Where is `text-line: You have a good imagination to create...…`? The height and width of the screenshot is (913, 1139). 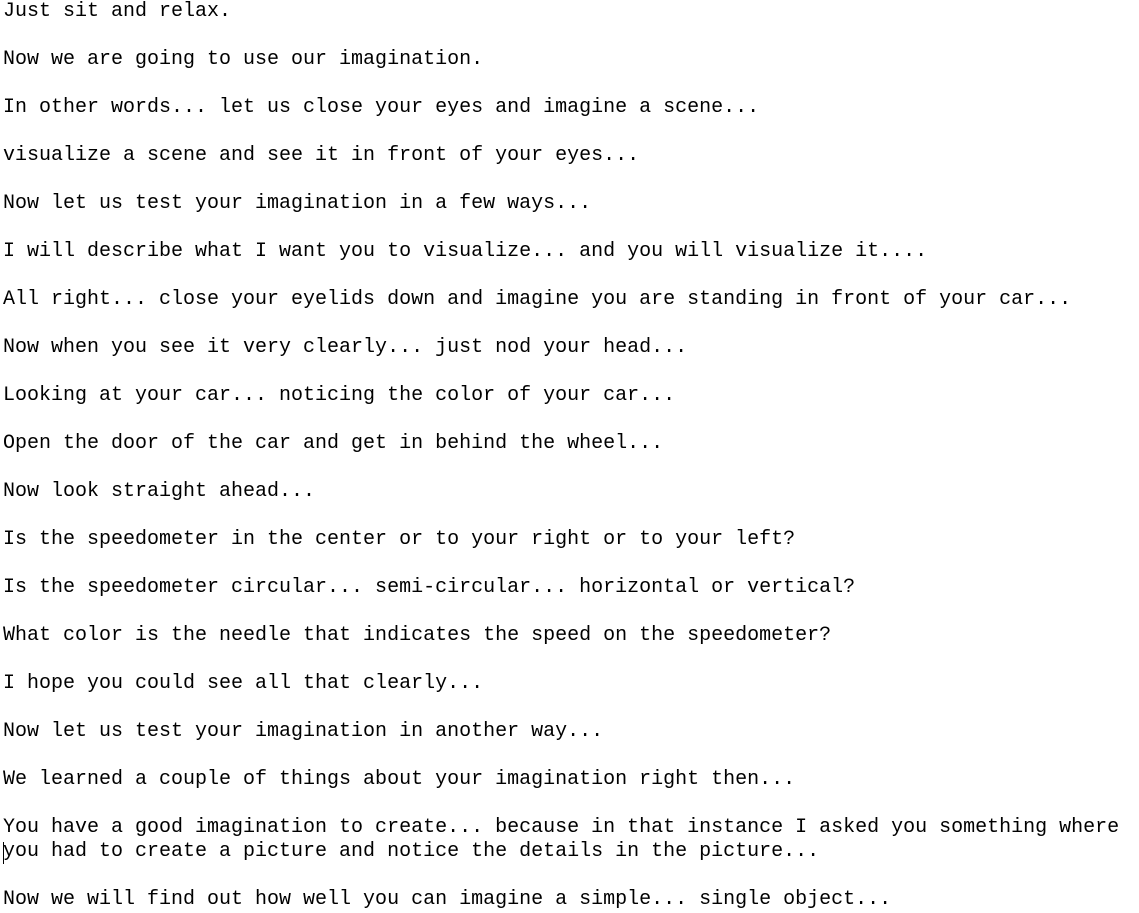 text-line: You have a good imagination to create...… is located at coordinates (561, 827).